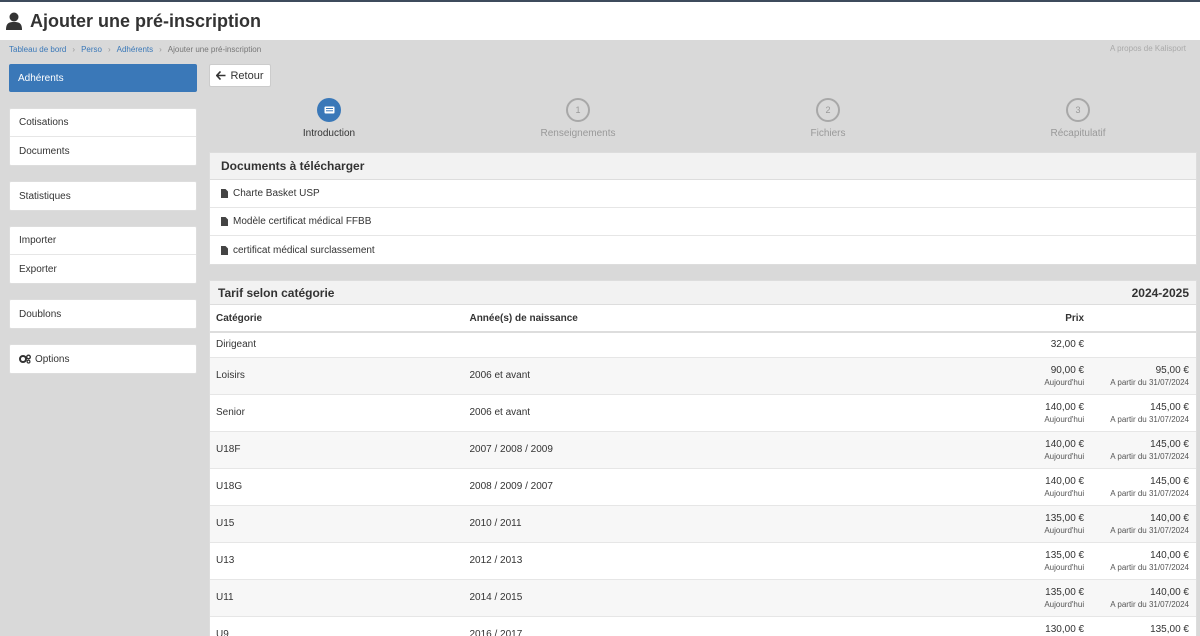  I want to click on cell-category: U18F, so click(337, 450).